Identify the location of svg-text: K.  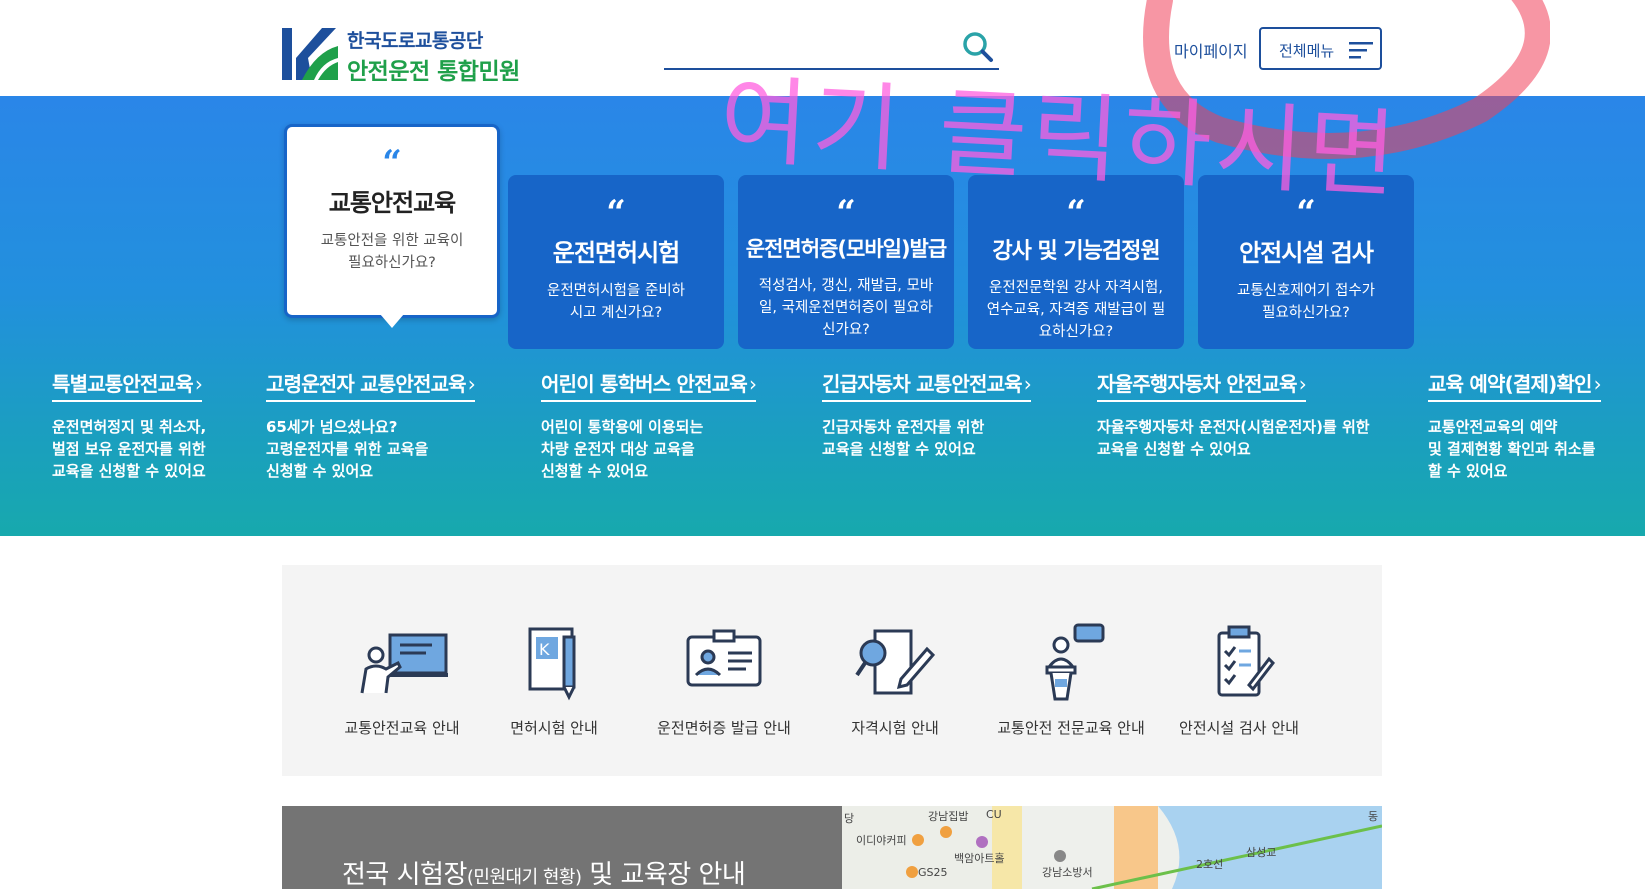
(544, 649).